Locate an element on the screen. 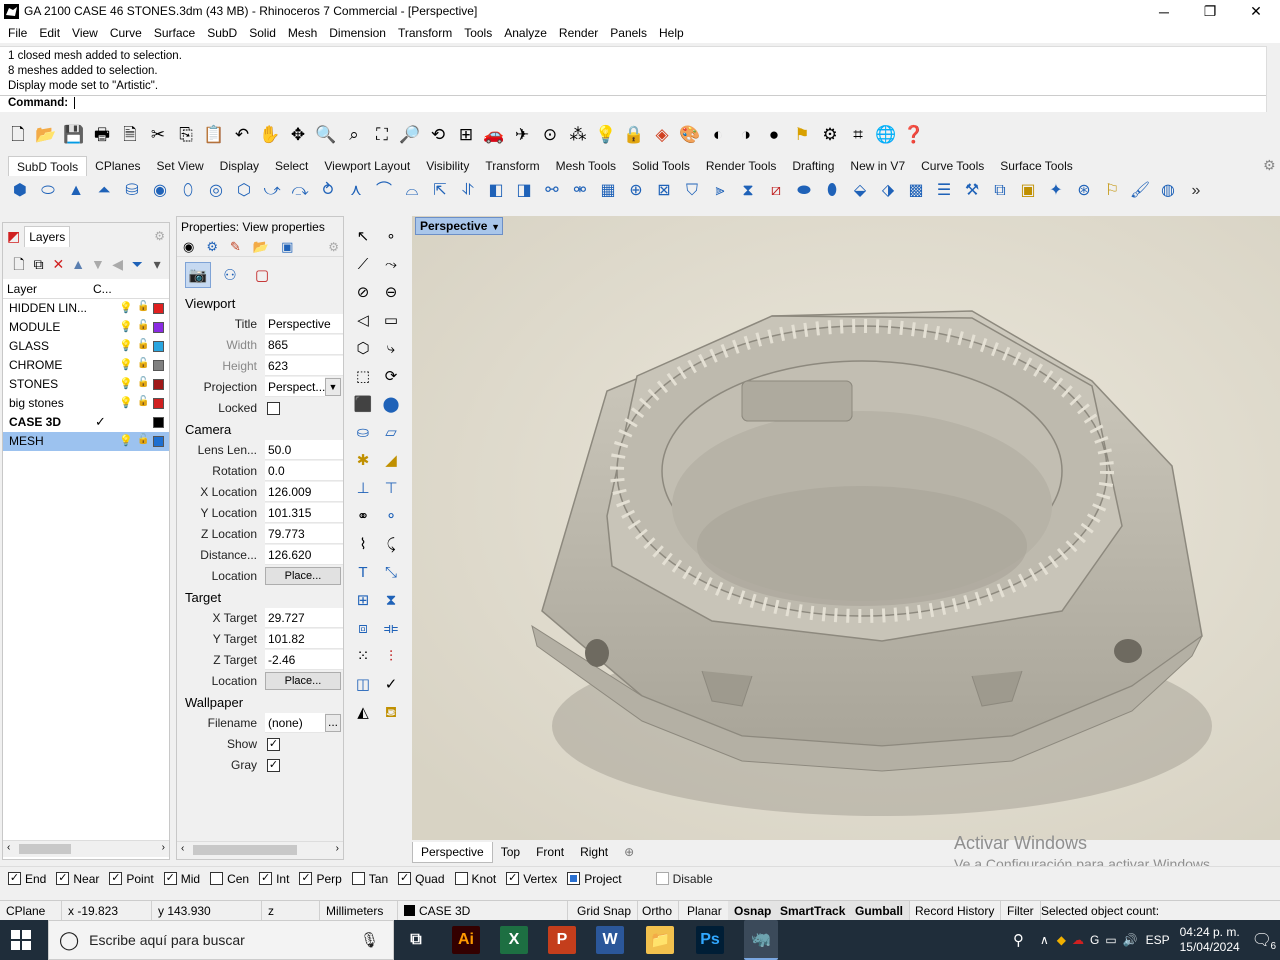 The width and height of the screenshot is (1280, 960). osnap-mid: ✓ Mid is located at coordinates (181, 879).